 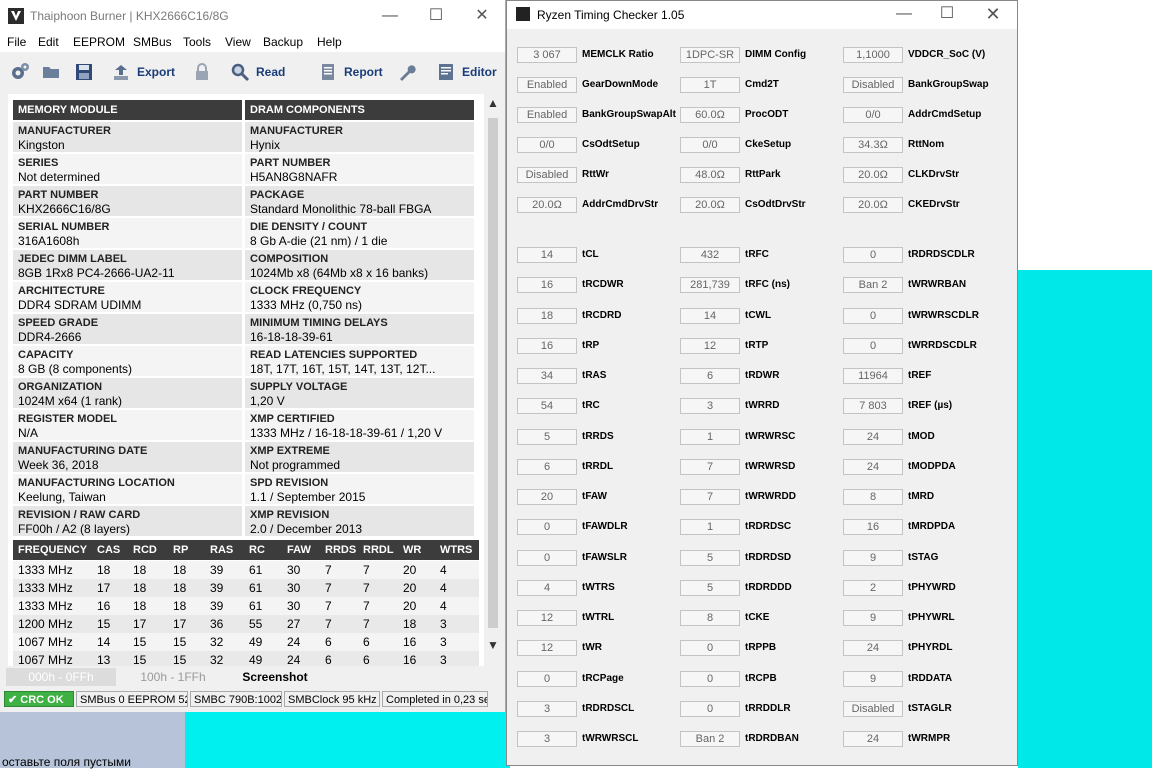 I want to click on timing-label: tRAS, so click(x=594, y=375).